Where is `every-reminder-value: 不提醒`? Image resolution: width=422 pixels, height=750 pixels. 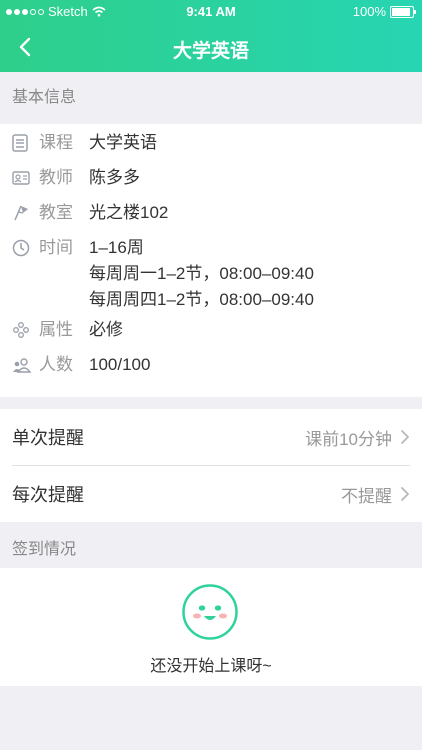
every-reminder-value: 不提醒 is located at coordinates (366, 496).